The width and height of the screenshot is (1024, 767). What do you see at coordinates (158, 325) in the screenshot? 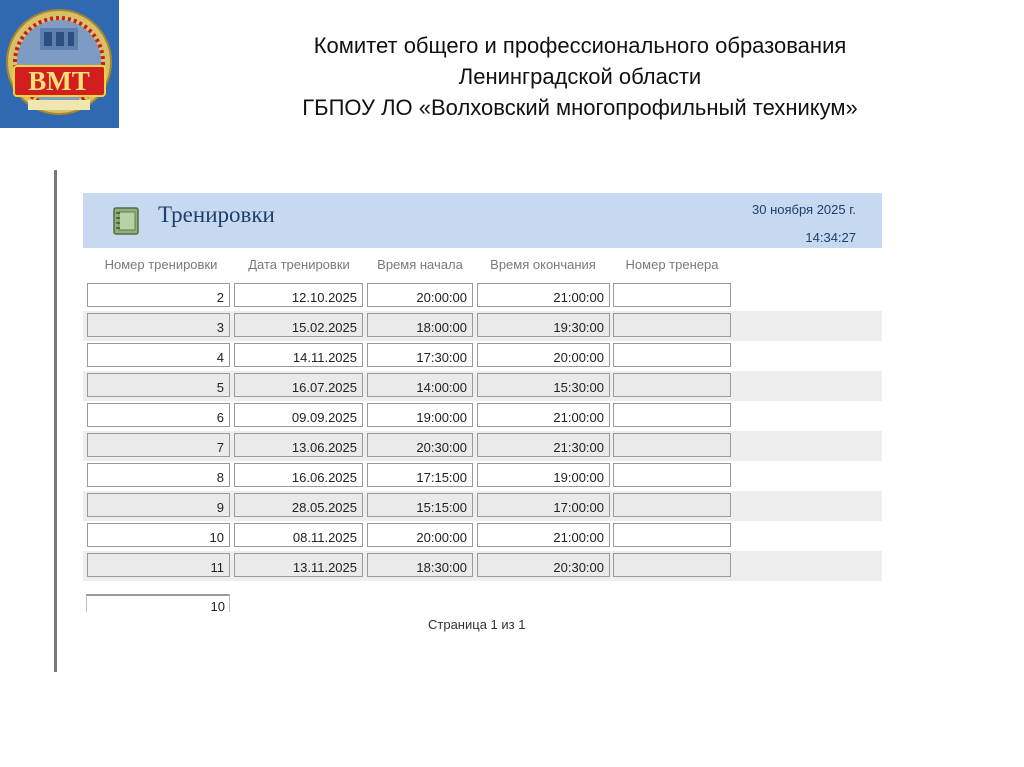
I see `cell-training-number: 3` at bounding box center [158, 325].